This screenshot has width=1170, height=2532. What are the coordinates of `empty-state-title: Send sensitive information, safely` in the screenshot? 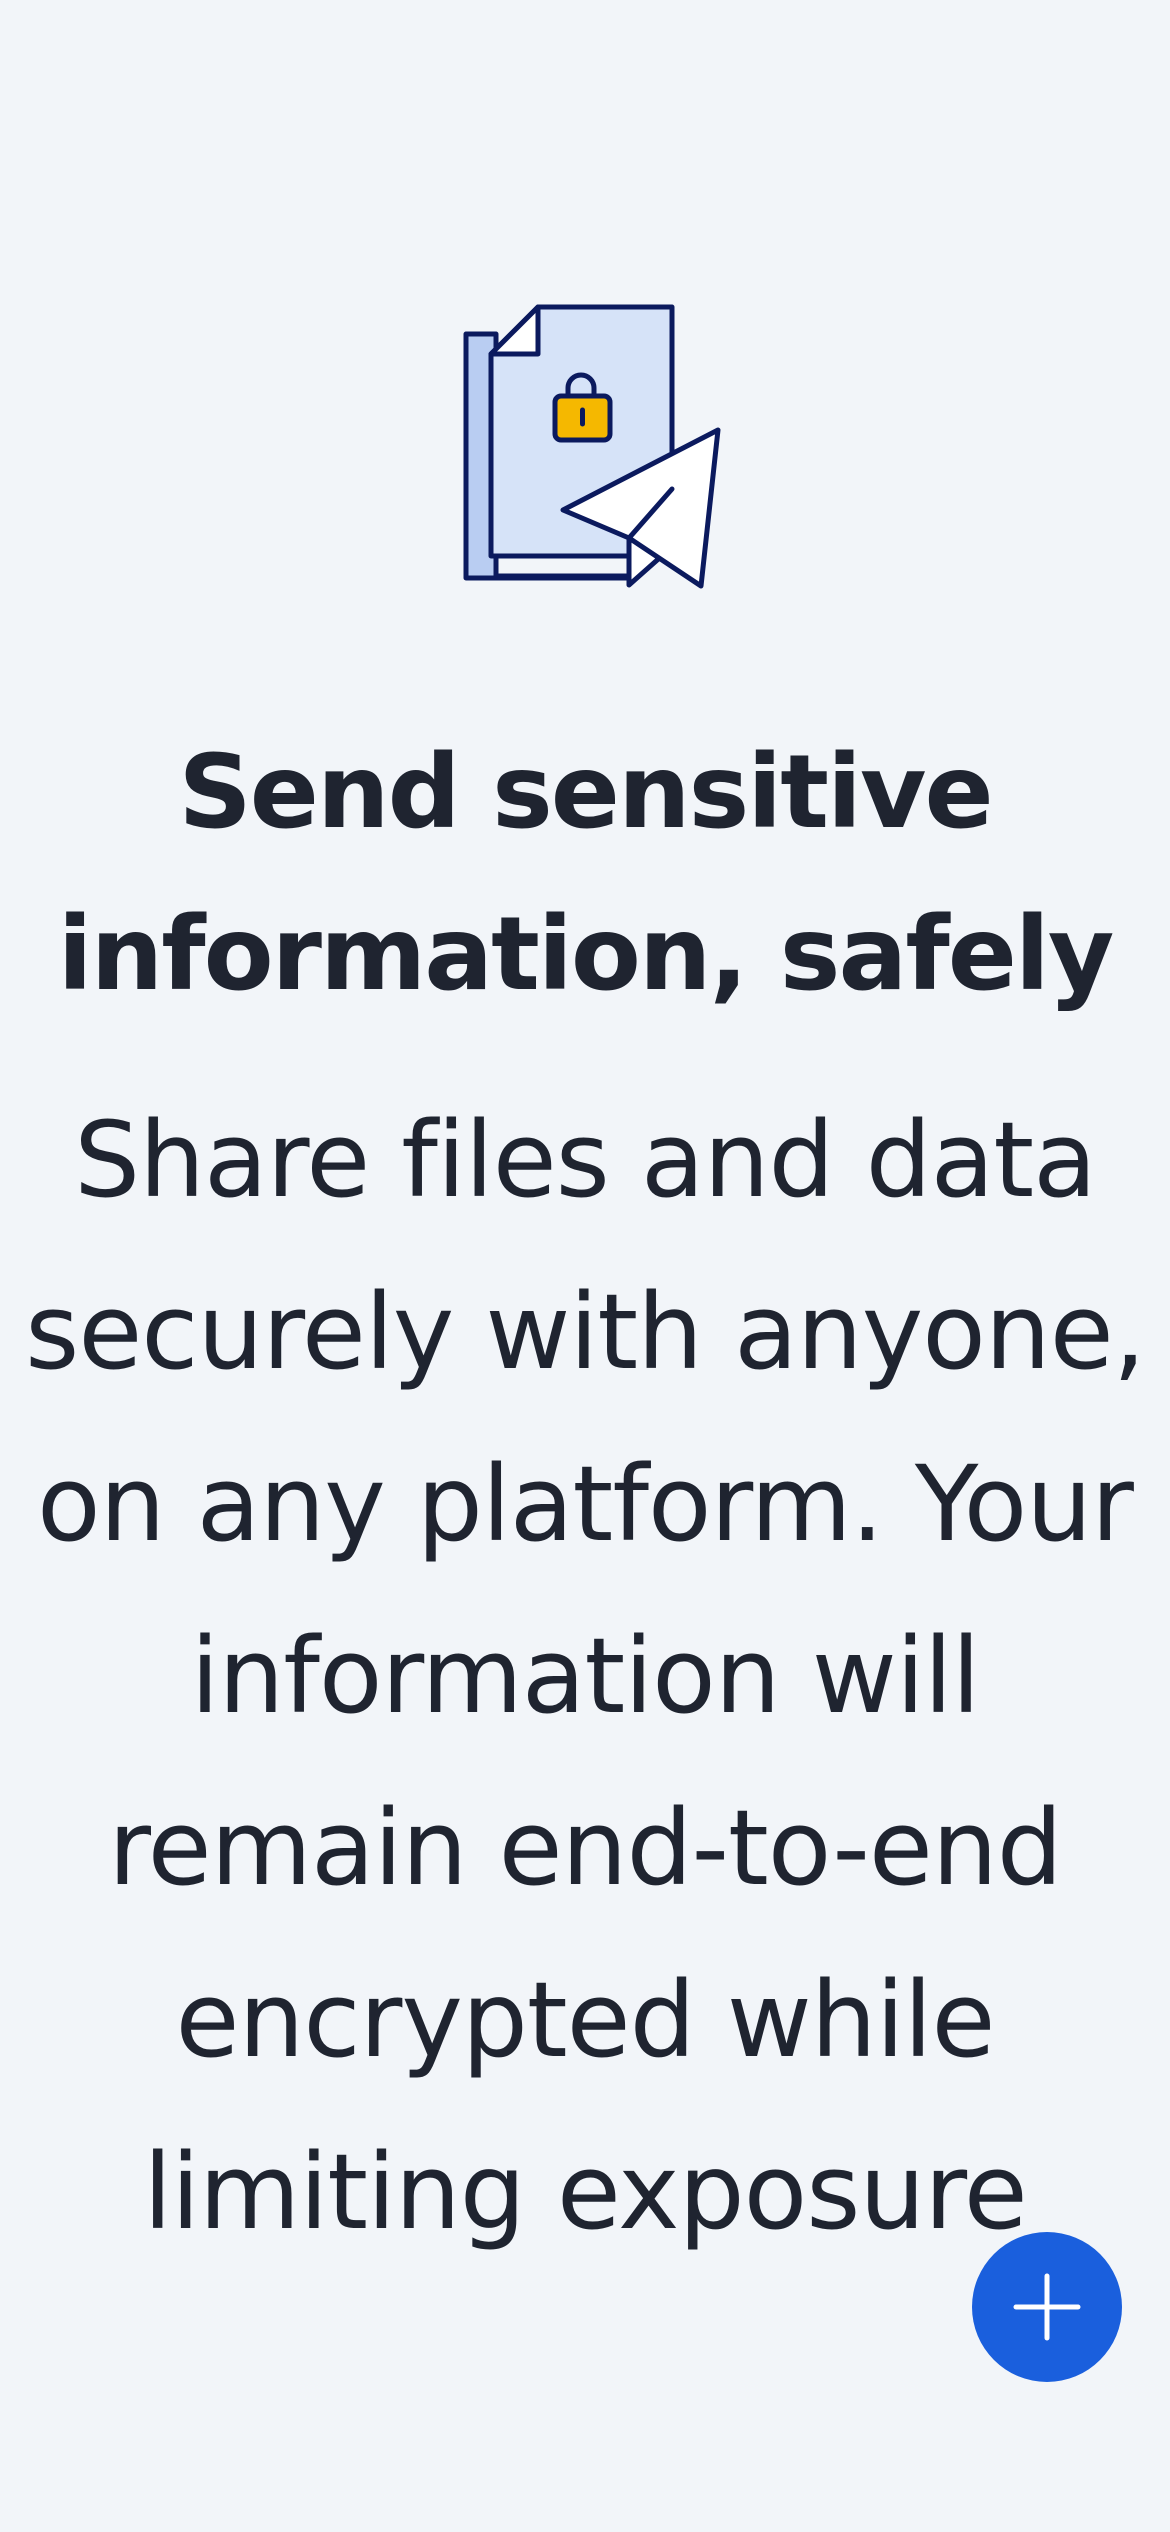 It's located at (586, 873).